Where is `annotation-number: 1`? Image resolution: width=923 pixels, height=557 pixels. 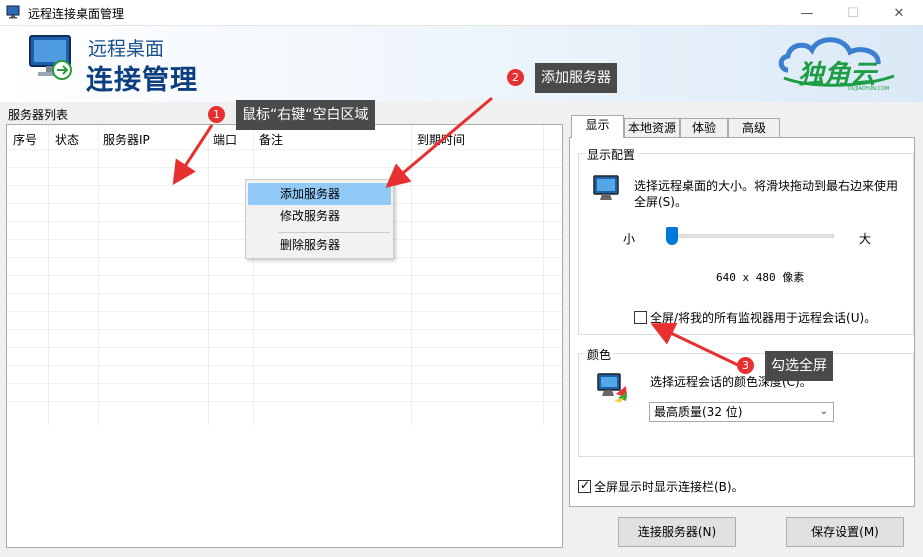
annotation-number: 1 is located at coordinates (216, 114).